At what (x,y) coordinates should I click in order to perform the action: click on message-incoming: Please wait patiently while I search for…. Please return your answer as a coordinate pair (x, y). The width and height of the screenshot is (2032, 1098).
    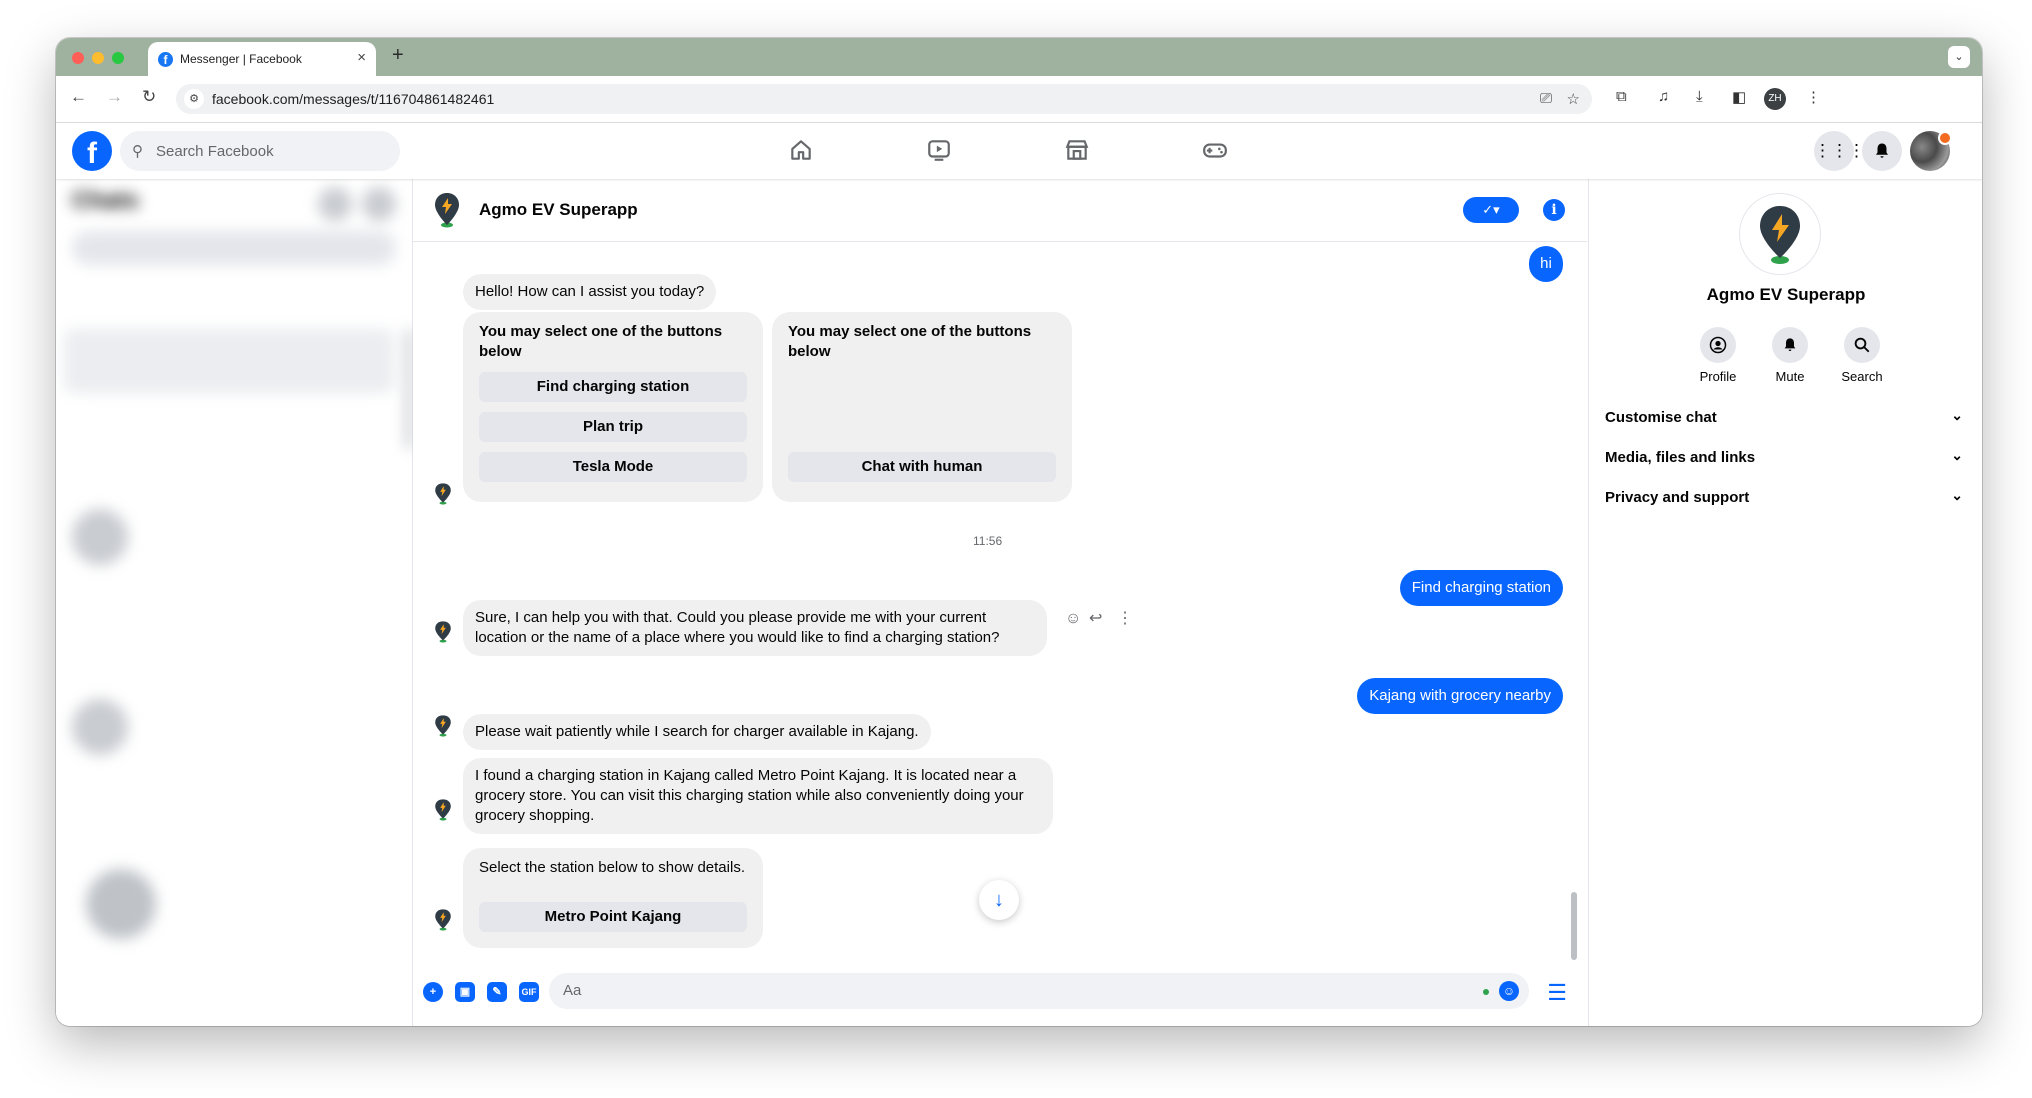
    Looking at the image, I should click on (697, 732).